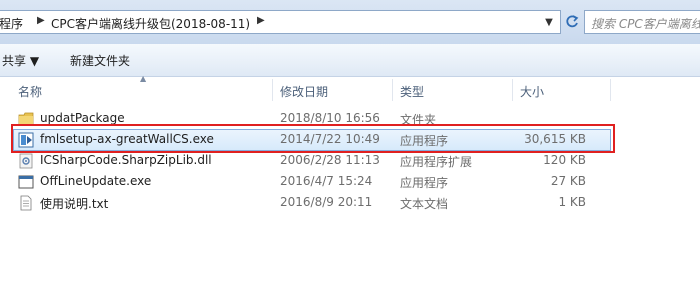 Image resolution: width=700 pixels, height=288 pixels. What do you see at coordinates (549, 22) in the screenshot?
I see `address-history-dropdown-icon: ▼` at bounding box center [549, 22].